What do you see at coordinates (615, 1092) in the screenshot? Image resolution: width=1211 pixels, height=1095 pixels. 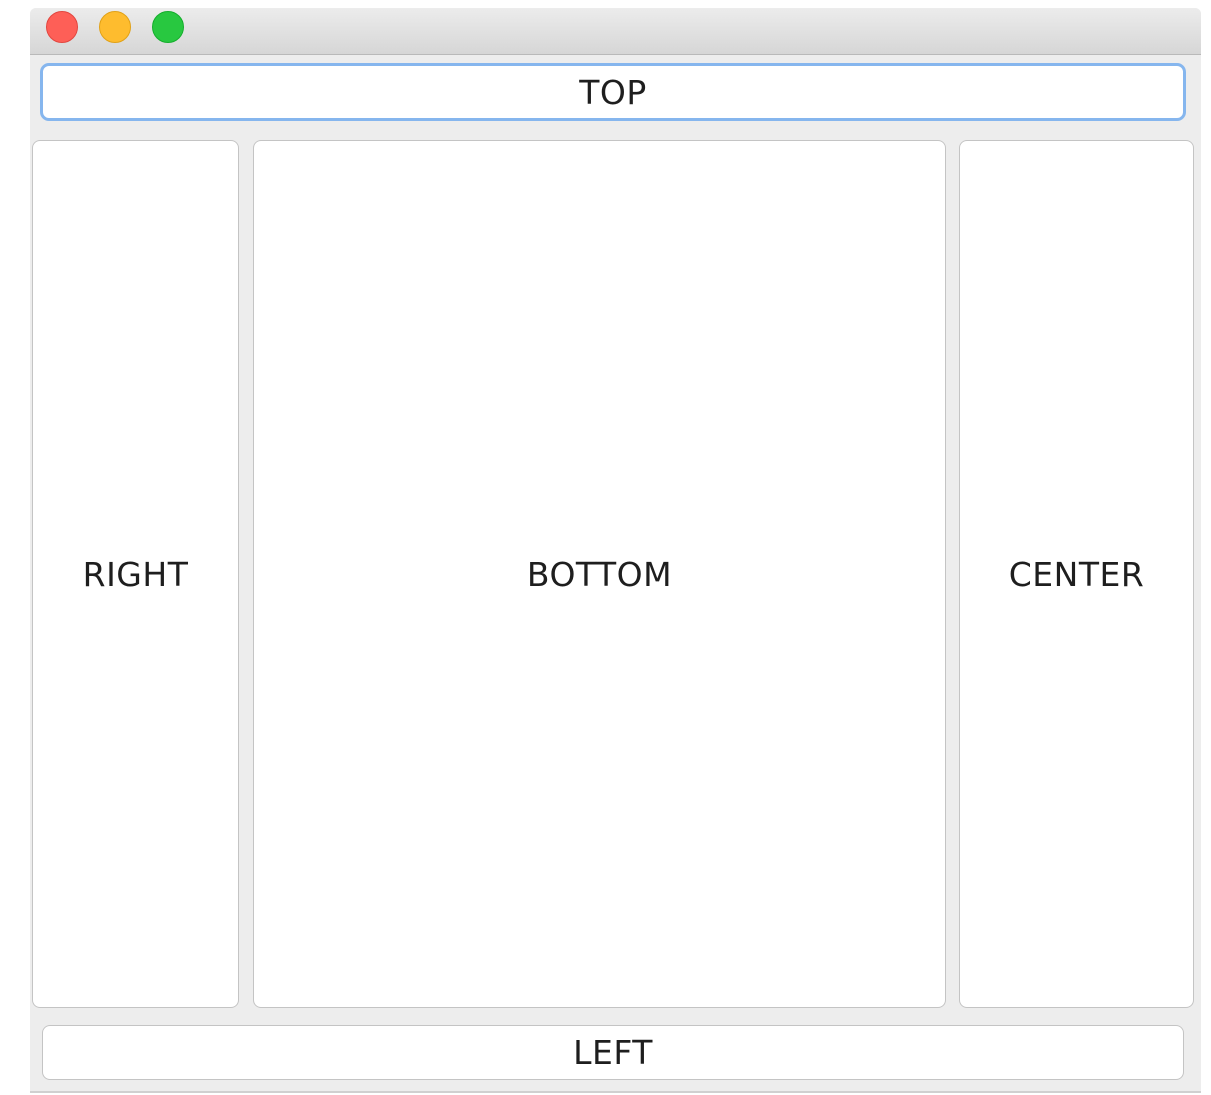 I see `window-bottom-edge` at bounding box center [615, 1092].